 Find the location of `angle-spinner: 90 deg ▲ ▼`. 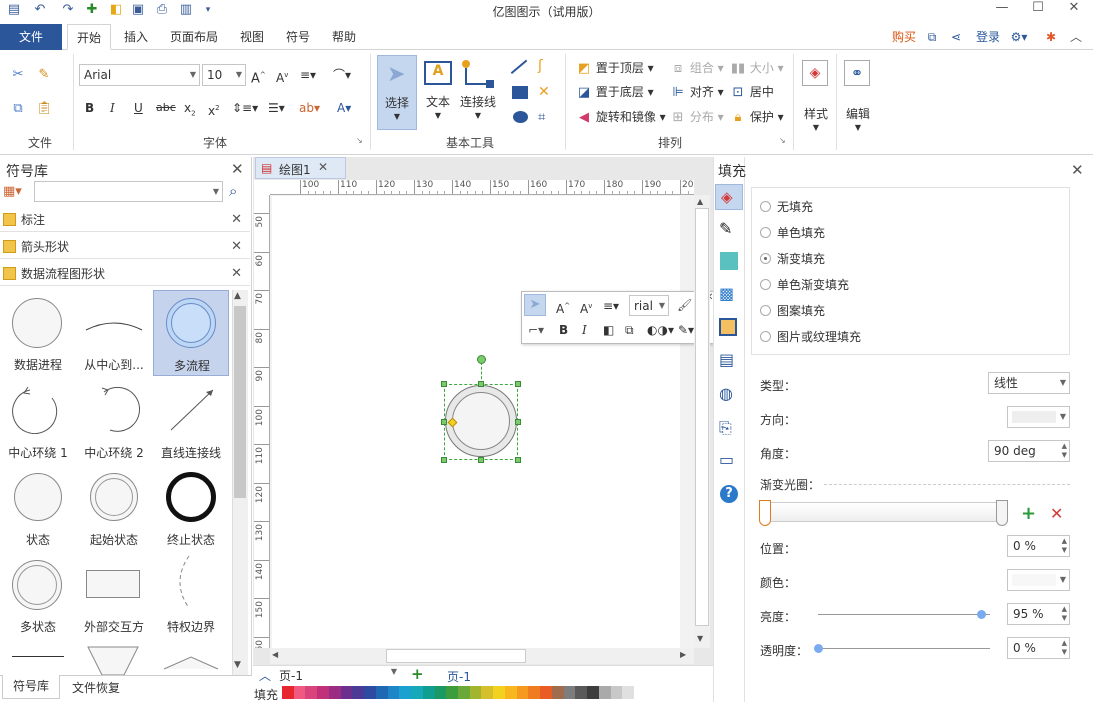

angle-spinner: 90 deg ▲ ▼ is located at coordinates (1029, 451).